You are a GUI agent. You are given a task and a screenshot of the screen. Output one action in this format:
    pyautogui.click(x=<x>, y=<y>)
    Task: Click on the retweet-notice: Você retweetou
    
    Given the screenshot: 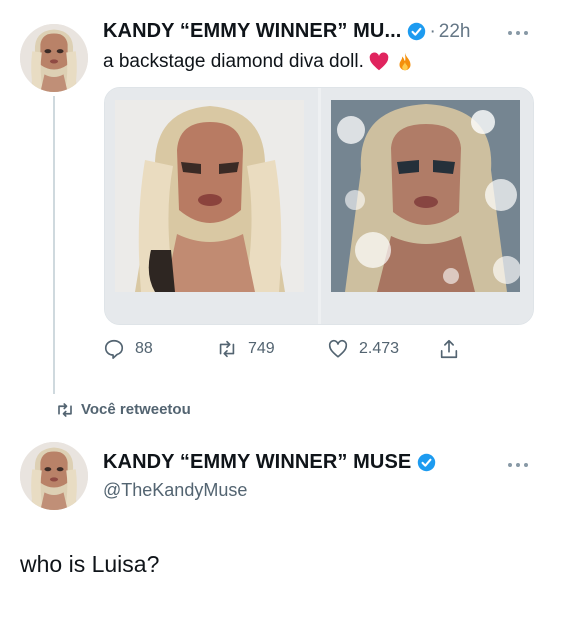 What is the action you would take?
    pyautogui.click(x=123, y=409)
    